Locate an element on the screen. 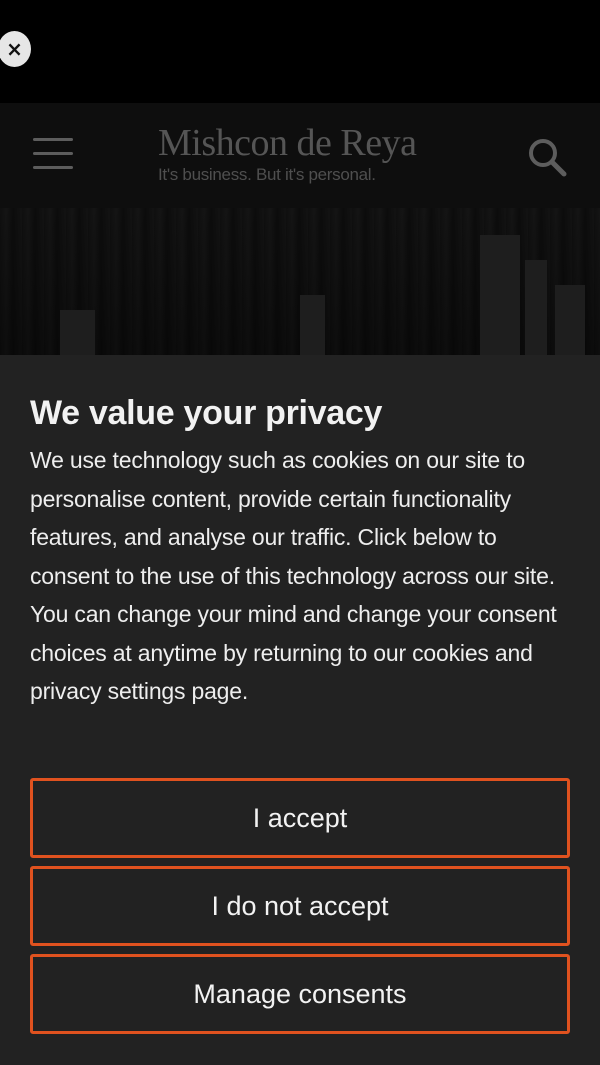 The height and width of the screenshot is (1065, 600). decline-button: I do not accept is located at coordinates (300, 906).